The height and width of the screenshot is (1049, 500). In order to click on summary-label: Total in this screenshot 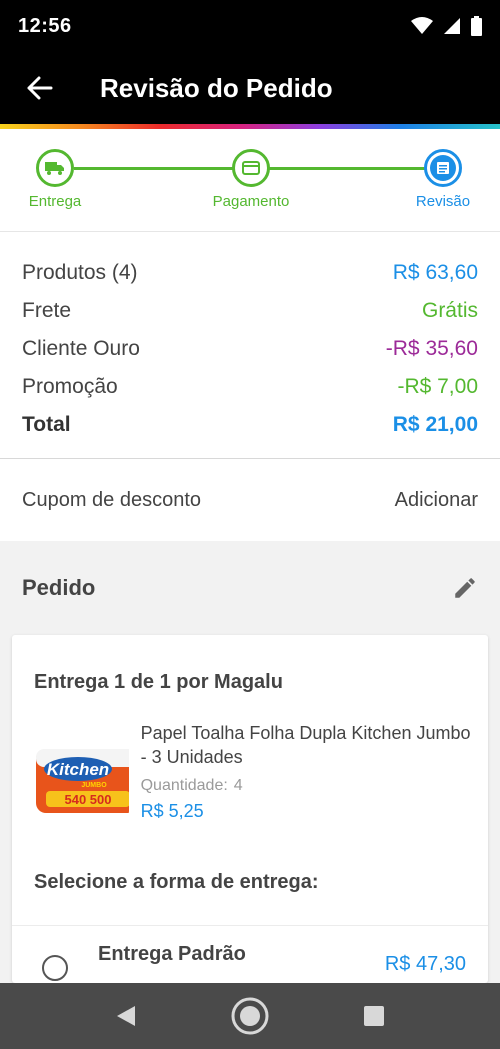, I will do `click(46, 424)`.